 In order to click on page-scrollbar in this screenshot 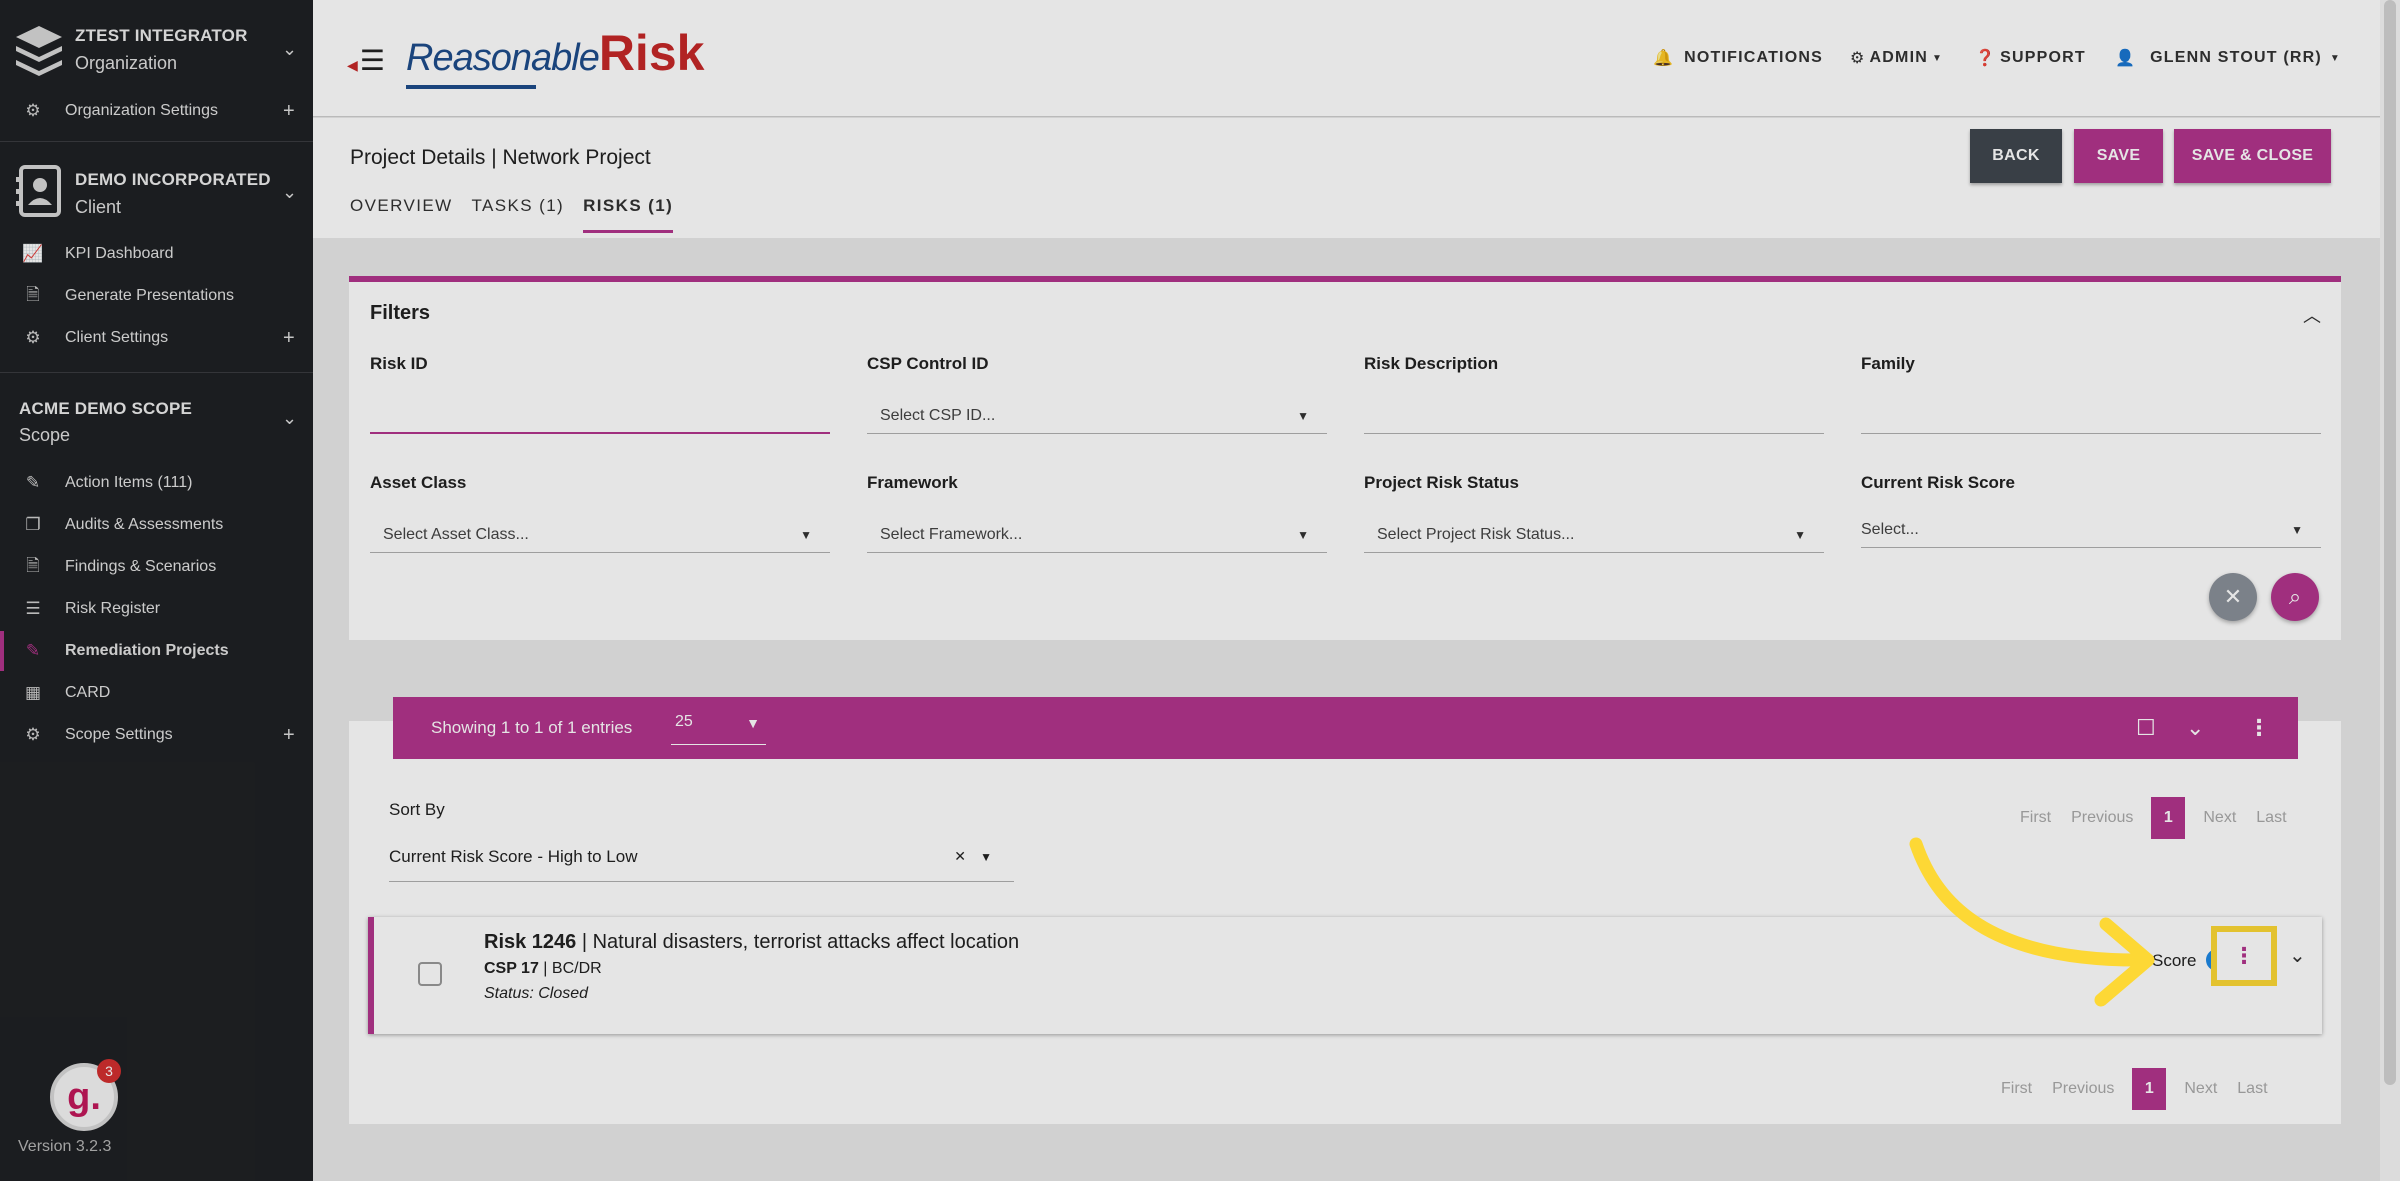, I will do `click(2390, 590)`.